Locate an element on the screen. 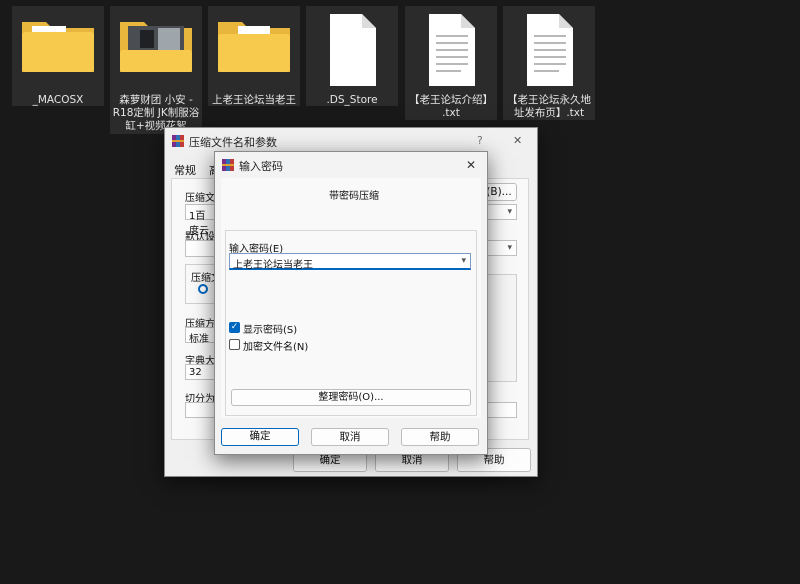 The height and width of the screenshot is (584, 800). file-tile-address-txt: 【老王论坛永久地 址发布页】.txt is located at coordinates (549, 63).